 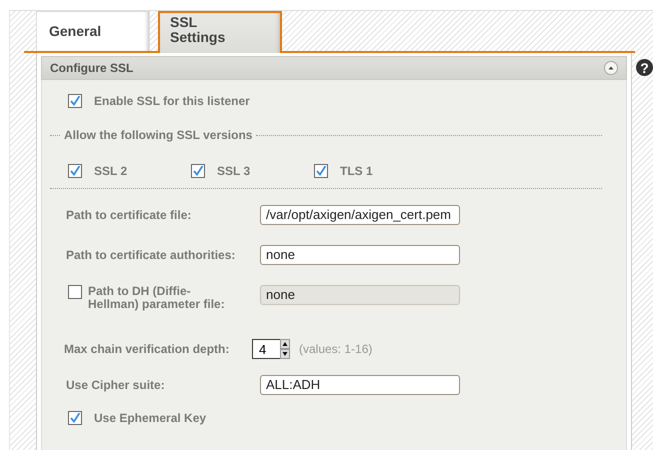 What do you see at coordinates (129, 215) in the screenshot?
I see `field-label: Path to certificate file:` at bounding box center [129, 215].